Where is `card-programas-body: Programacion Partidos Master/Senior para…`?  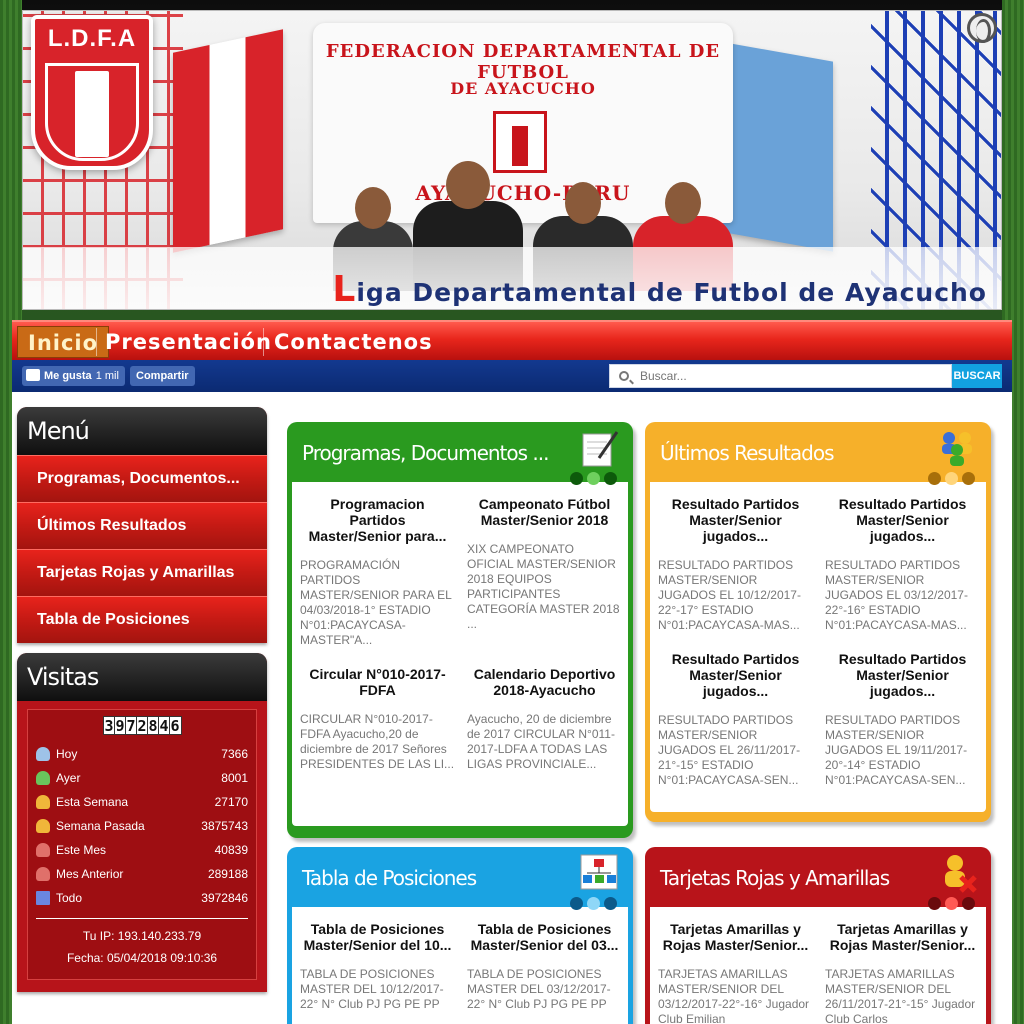 card-programas-body: Programacion Partidos Master/Senior para… is located at coordinates (460, 654).